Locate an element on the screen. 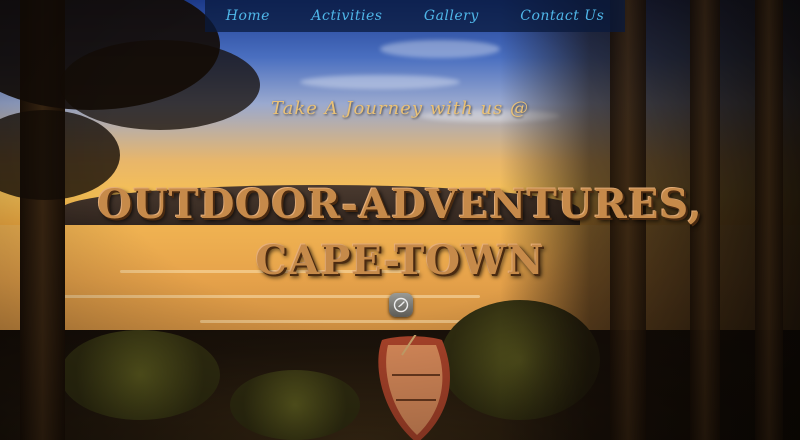  top-nav: Home Activities Gallery Contact Us is located at coordinates (415, 16).